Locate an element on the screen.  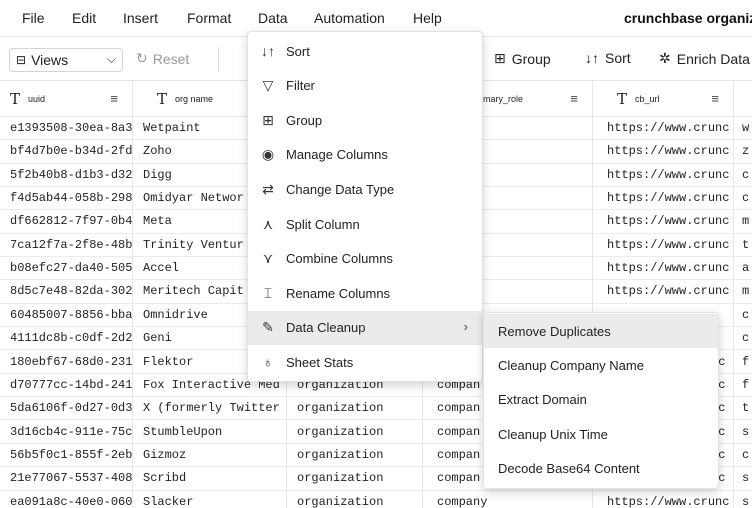
menu-item-filter: ▽ Filter is located at coordinates (365, 86).